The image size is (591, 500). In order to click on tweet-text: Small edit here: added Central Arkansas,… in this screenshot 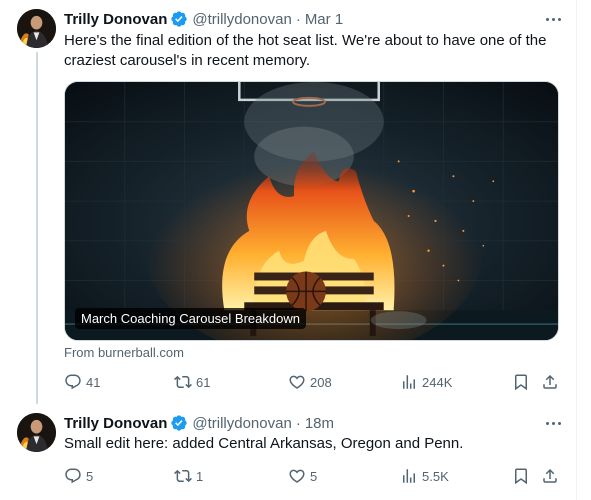, I will do `click(264, 443)`.